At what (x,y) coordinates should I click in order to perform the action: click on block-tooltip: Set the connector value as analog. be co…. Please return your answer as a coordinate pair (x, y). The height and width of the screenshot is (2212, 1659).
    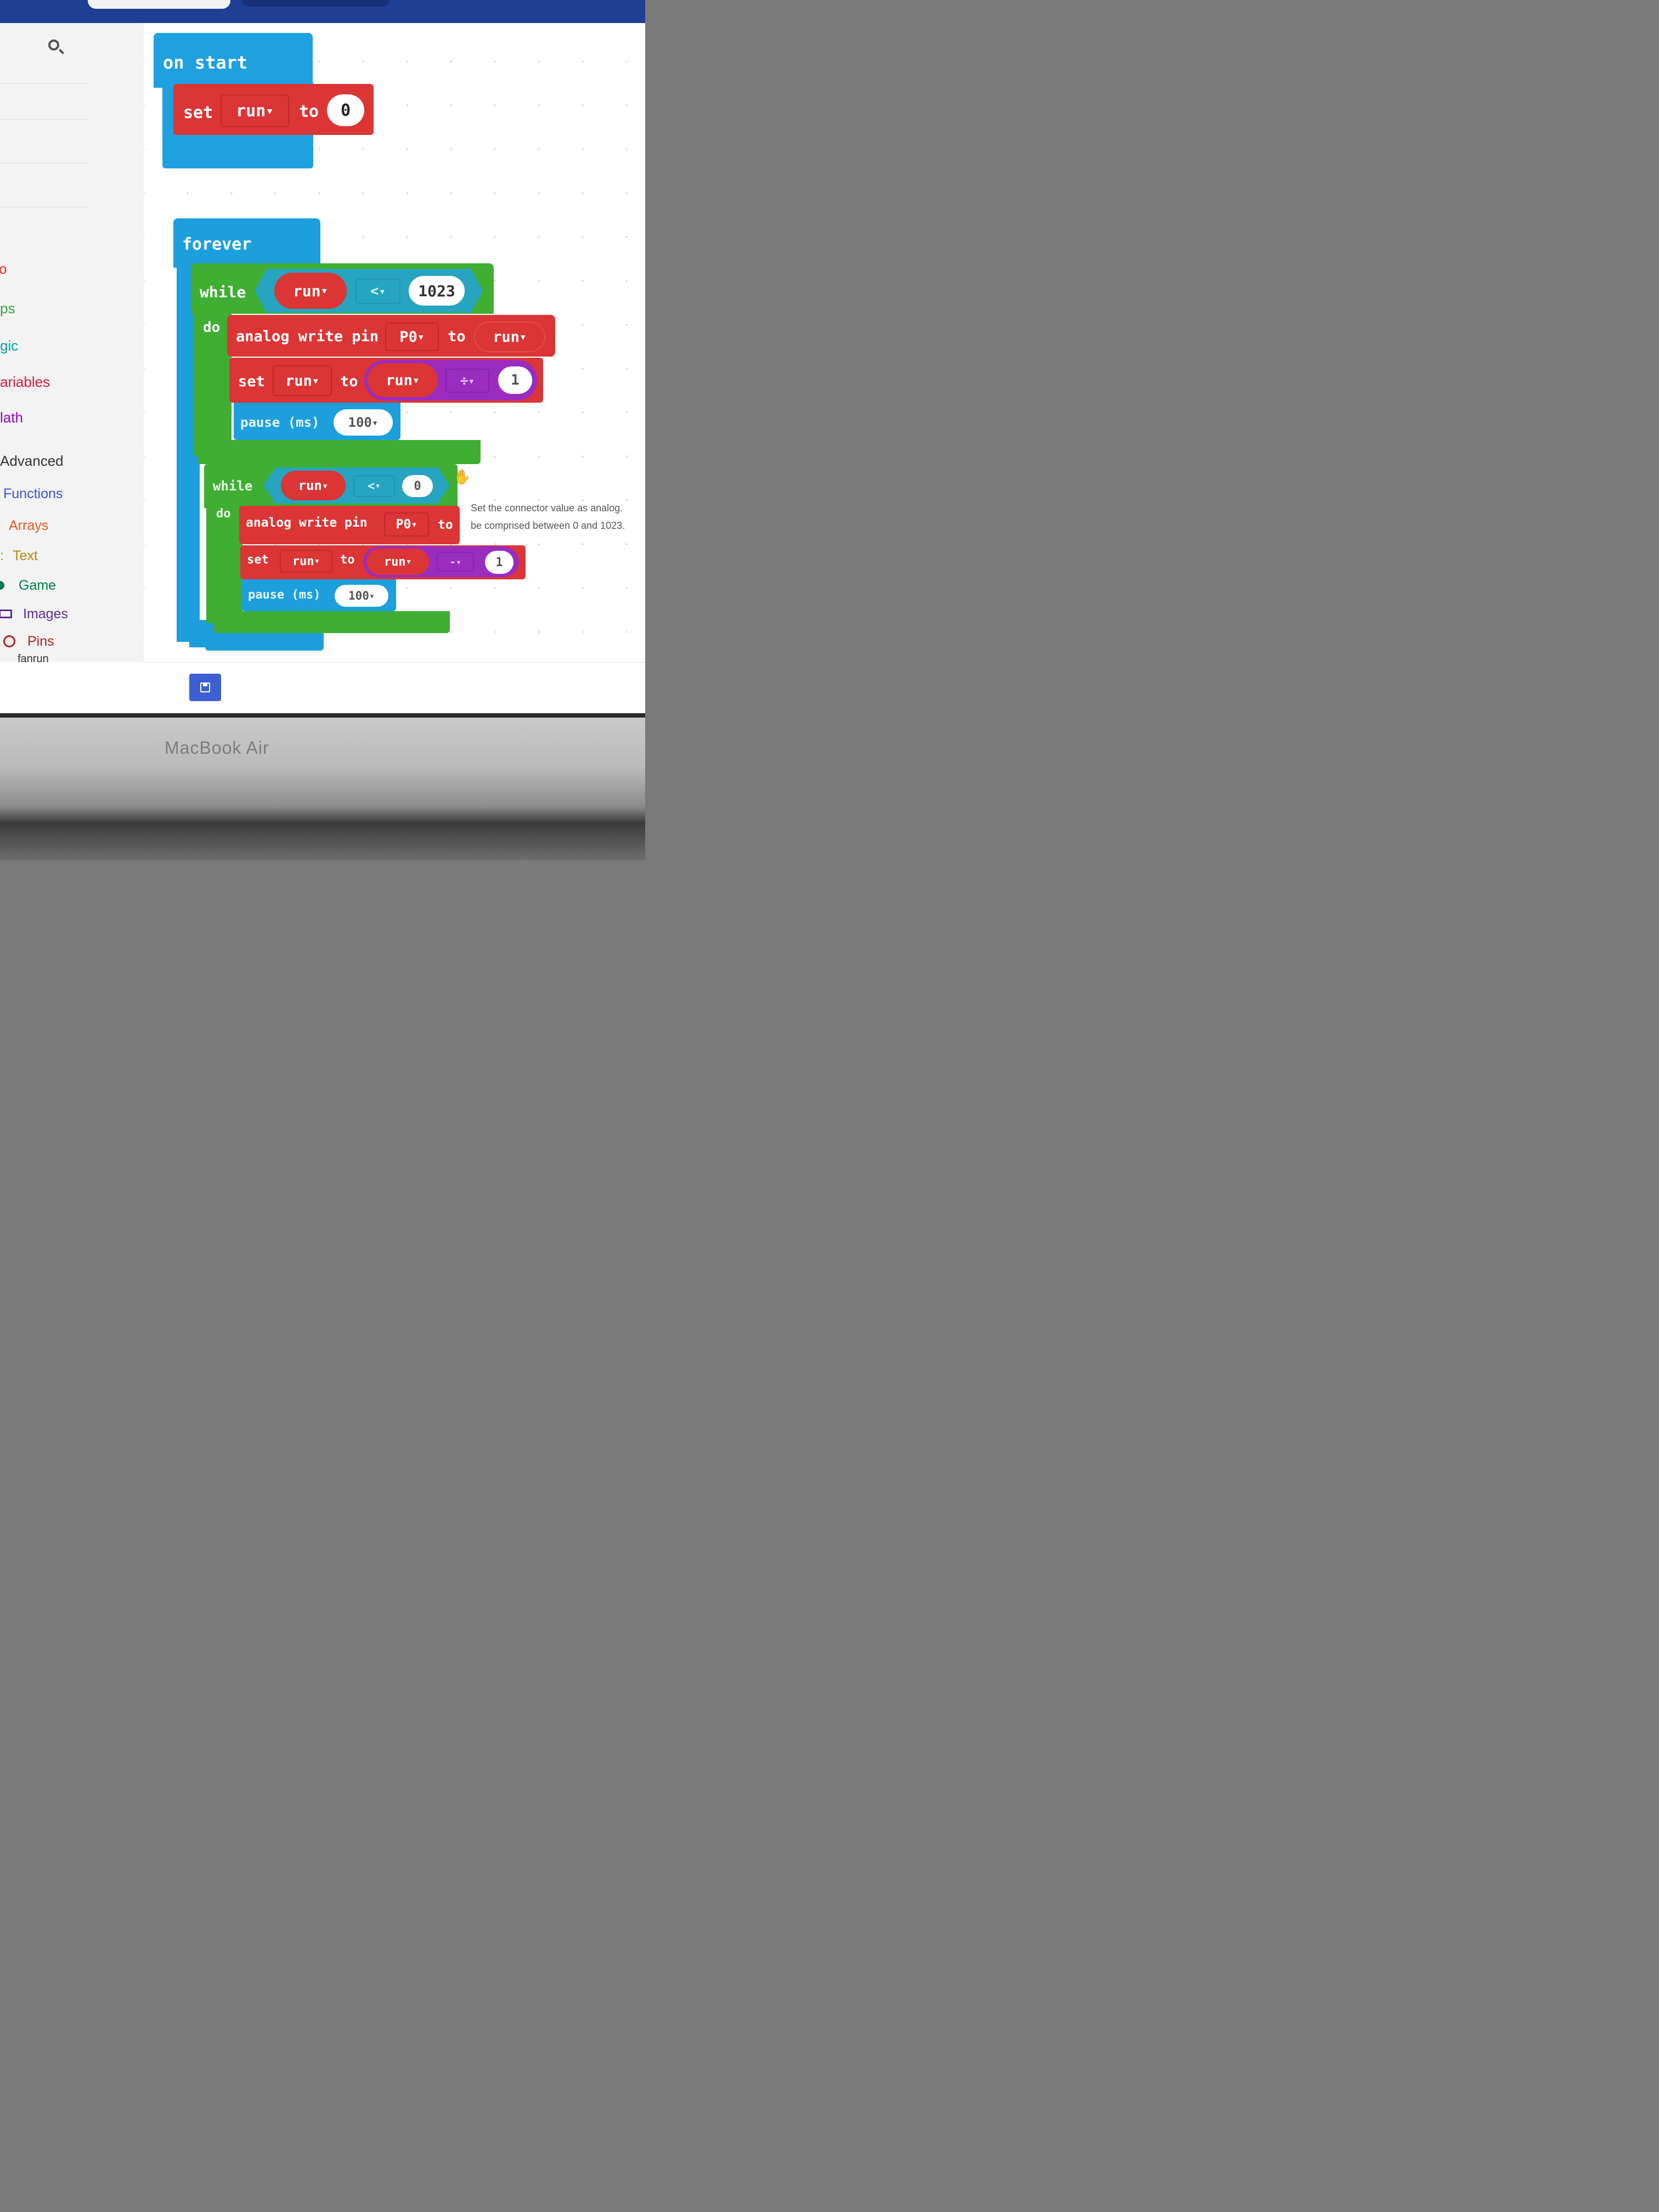
    Looking at the image, I should click on (558, 516).